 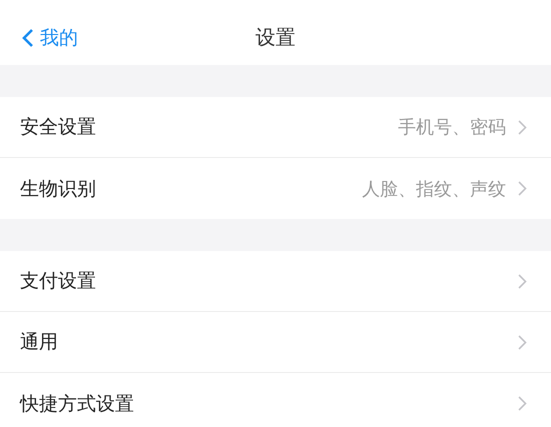 What do you see at coordinates (28, 38) in the screenshot?
I see `back-icon` at bounding box center [28, 38].